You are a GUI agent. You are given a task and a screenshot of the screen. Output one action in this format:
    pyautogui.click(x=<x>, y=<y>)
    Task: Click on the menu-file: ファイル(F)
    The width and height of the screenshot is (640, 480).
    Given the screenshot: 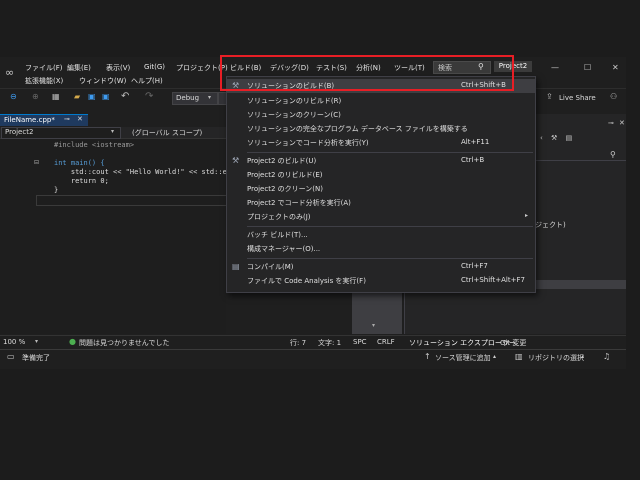 What is the action you would take?
    pyautogui.click(x=44, y=68)
    